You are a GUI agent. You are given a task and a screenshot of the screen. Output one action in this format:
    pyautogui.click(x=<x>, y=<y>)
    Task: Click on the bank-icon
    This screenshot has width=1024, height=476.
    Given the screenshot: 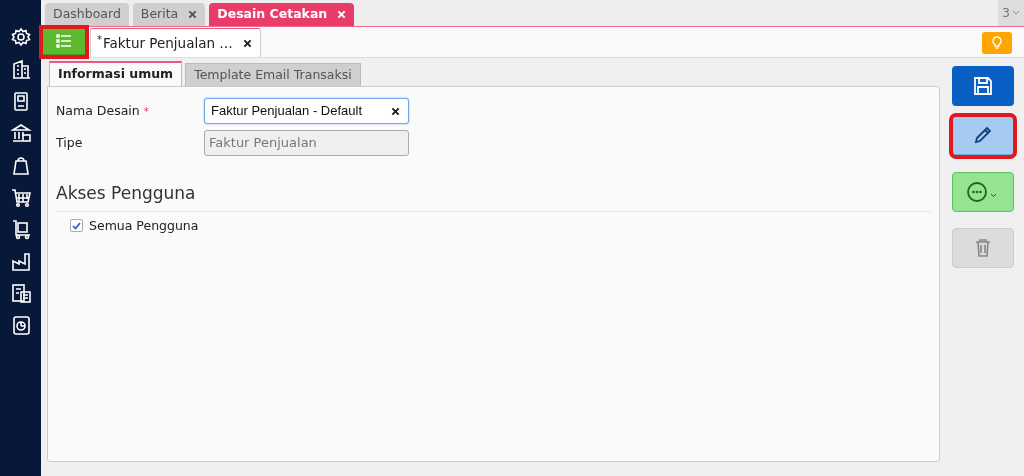 What is the action you would take?
    pyautogui.click(x=20, y=133)
    